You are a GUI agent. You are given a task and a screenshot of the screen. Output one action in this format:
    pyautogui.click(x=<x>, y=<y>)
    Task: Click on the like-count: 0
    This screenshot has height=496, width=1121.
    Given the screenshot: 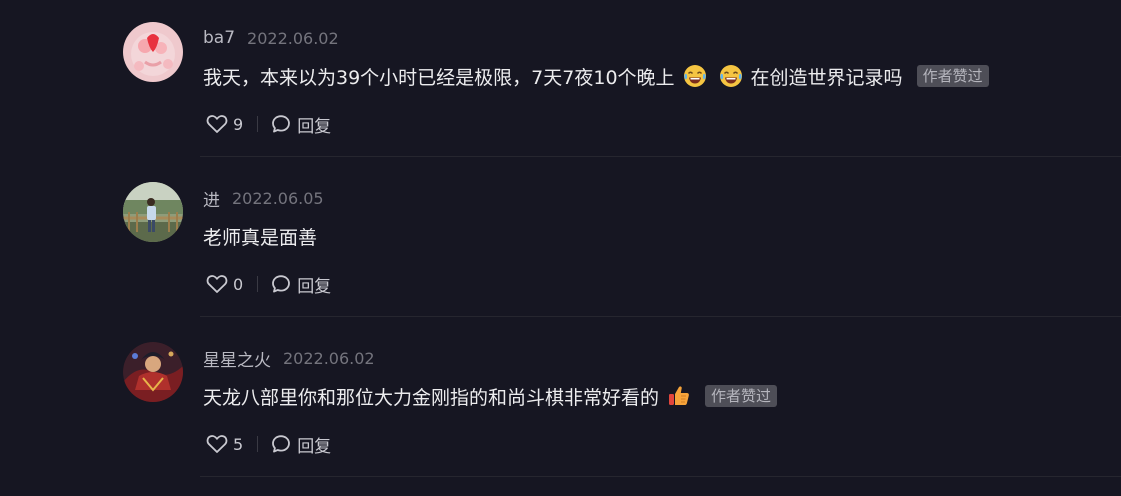 What is the action you would take?
    pyautogui.click(x=238, y=284)
    